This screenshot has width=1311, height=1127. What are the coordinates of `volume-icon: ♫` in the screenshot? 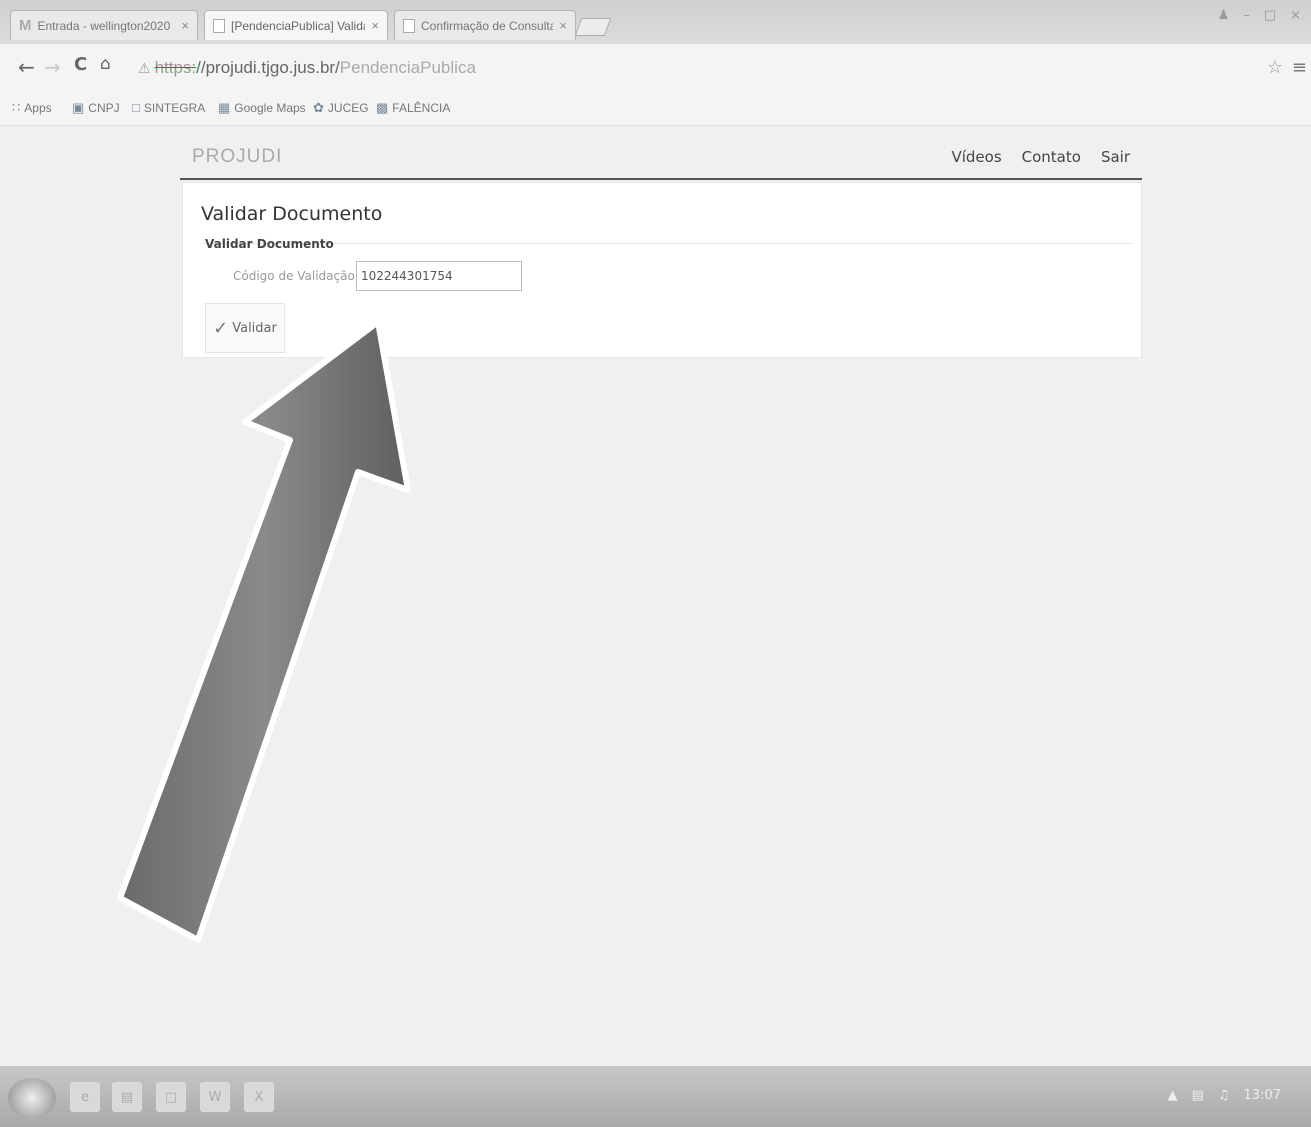 It's located at (1224, 1095).